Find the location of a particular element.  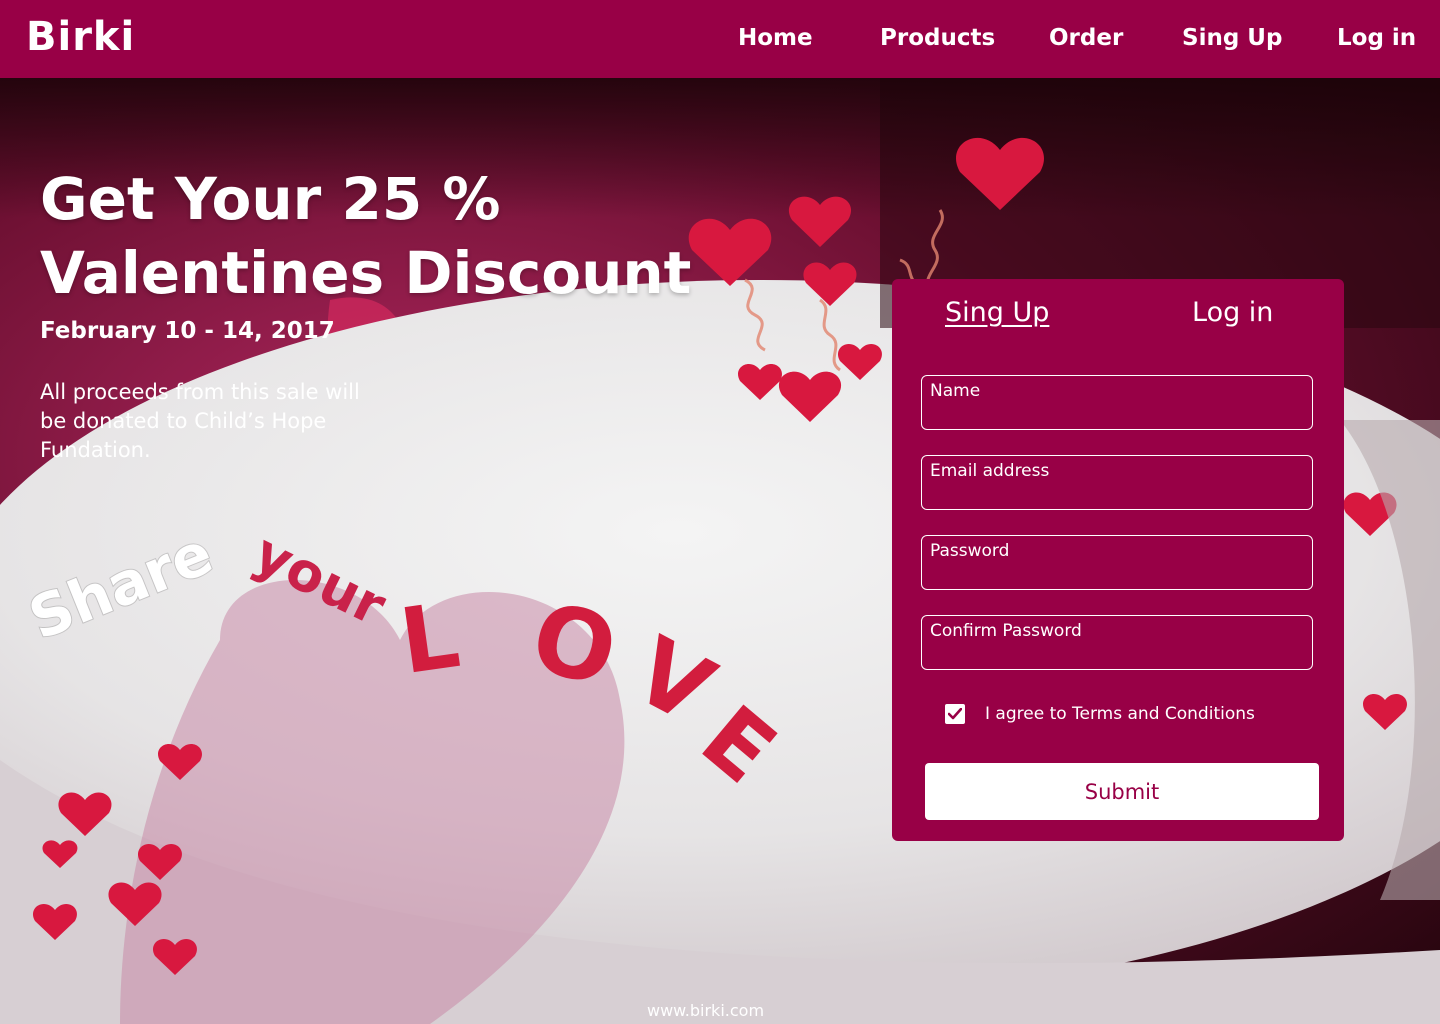

headline-line-1: Get Your 25 % is located at coordinates (270, 199).